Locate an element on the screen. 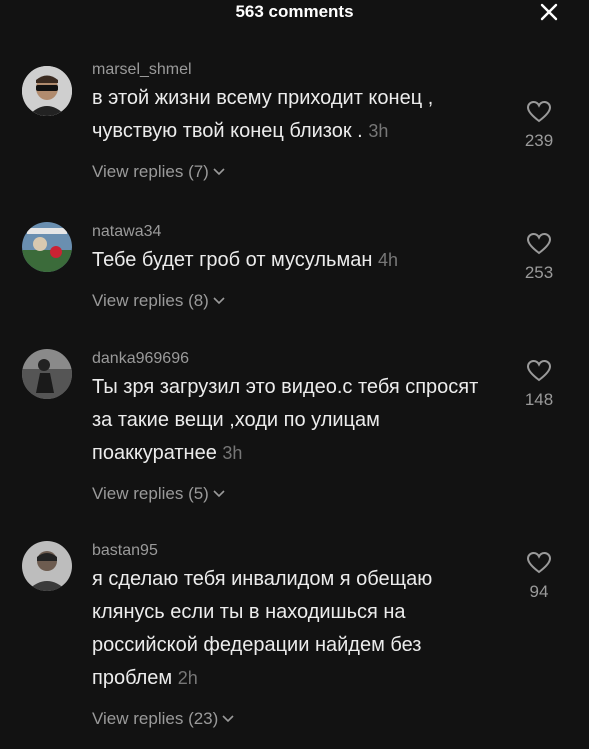 This screenshot has height=749, width=589. view-replies-button: View replies (5) is located at coordinates (158, 494).